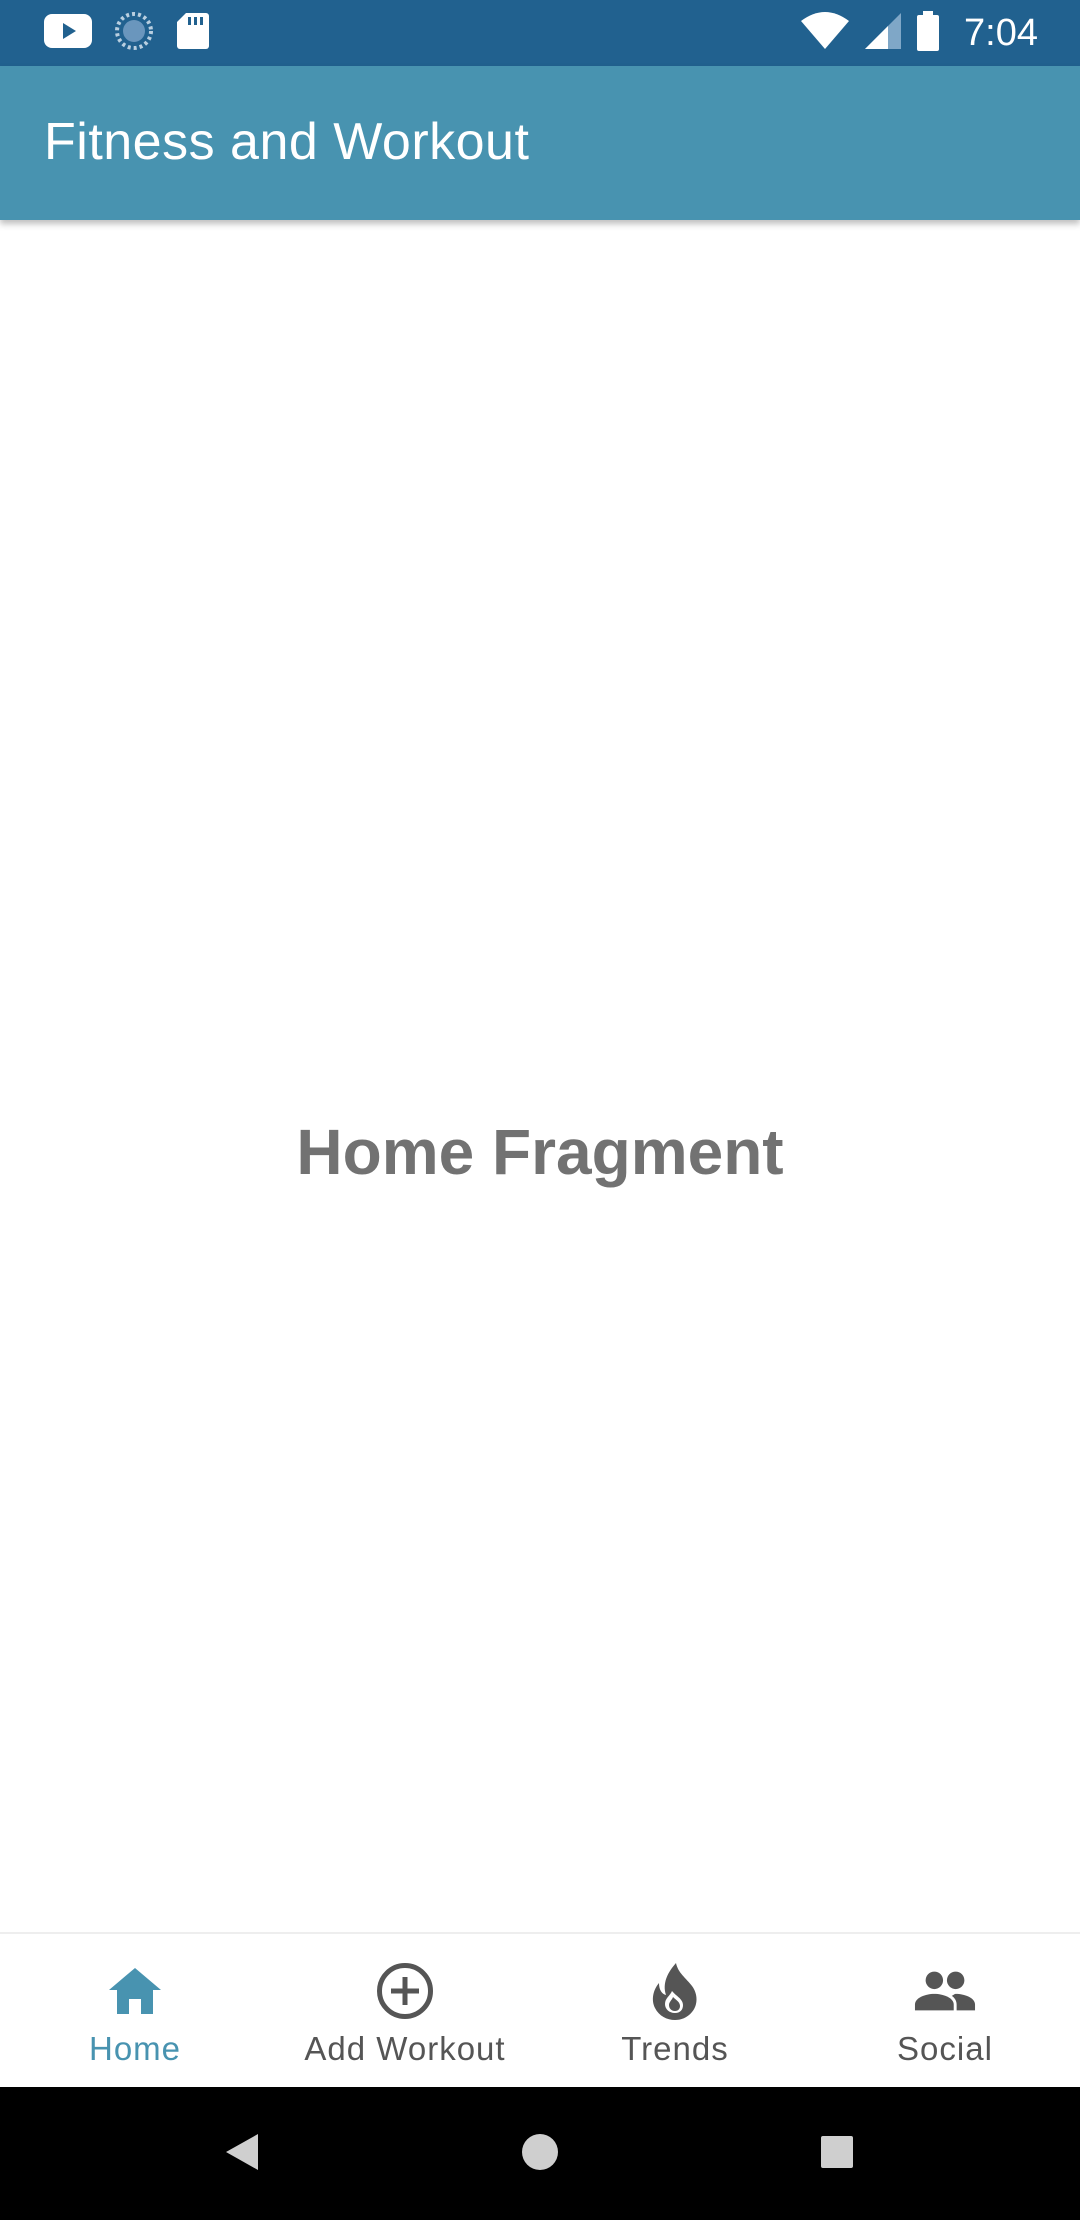  What do you see at coordinates (945, 2048) in the screenshot?
I see `nav-label-social: Social` at bounding box center [945, 2048].